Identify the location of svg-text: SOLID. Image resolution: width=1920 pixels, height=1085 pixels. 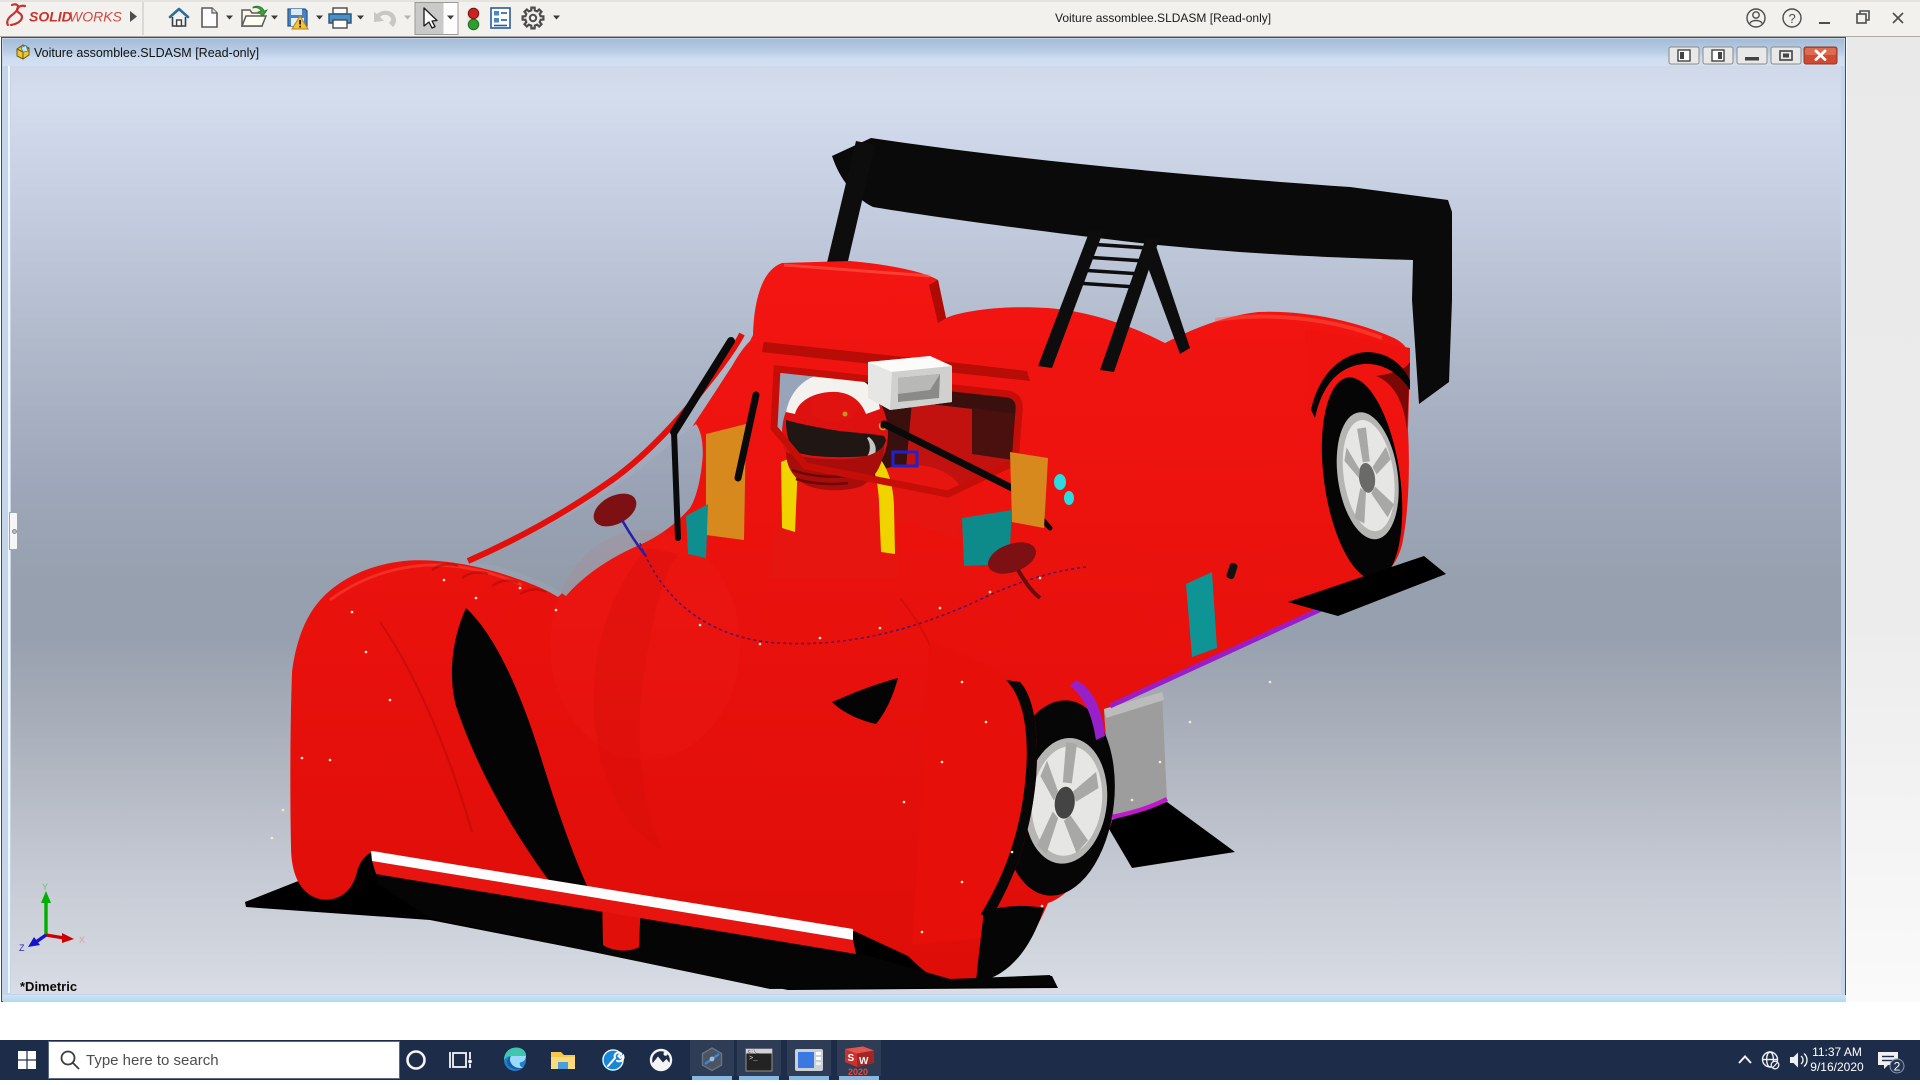
(50, 17).